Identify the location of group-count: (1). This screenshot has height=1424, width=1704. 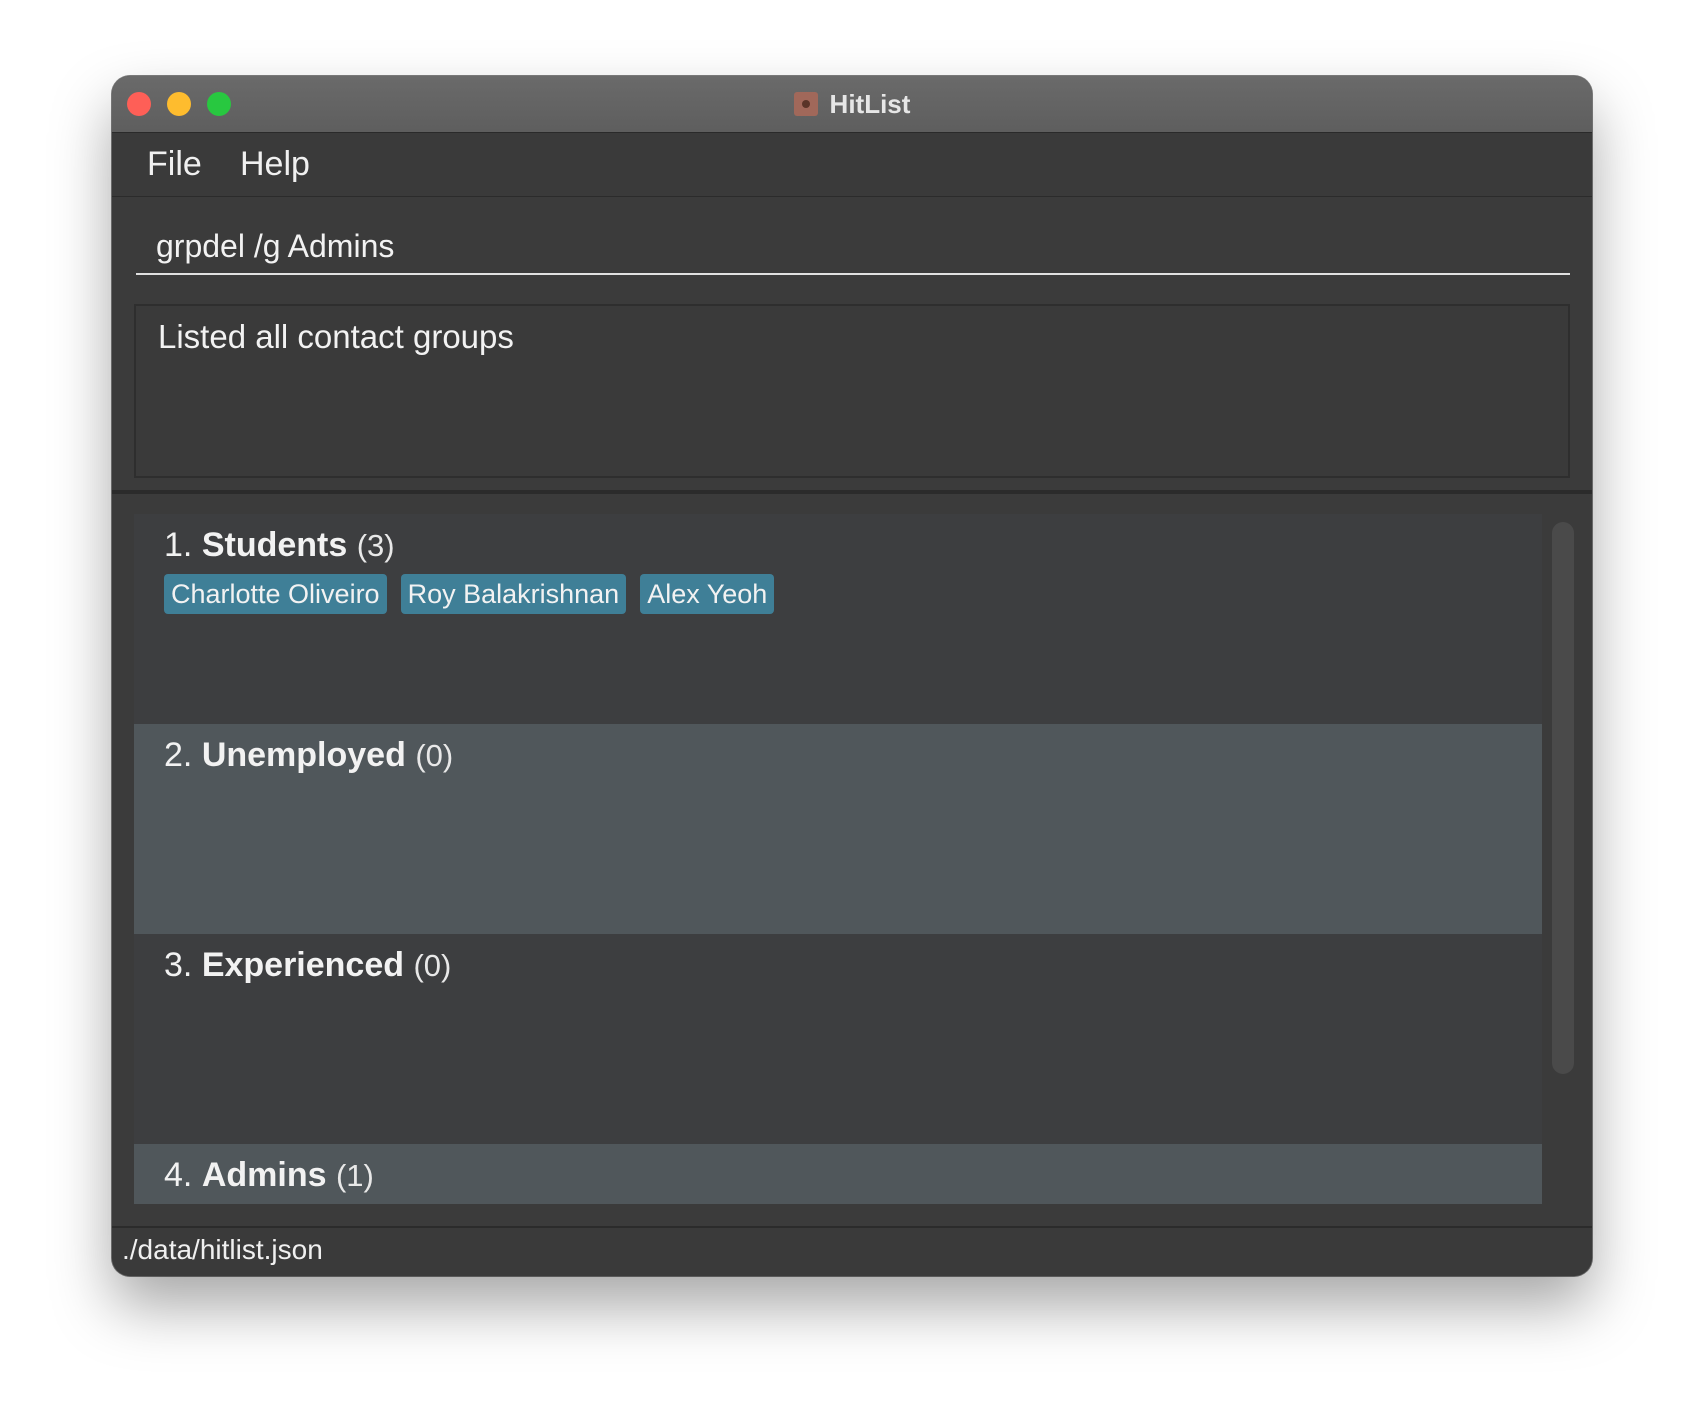
(354, 1175).